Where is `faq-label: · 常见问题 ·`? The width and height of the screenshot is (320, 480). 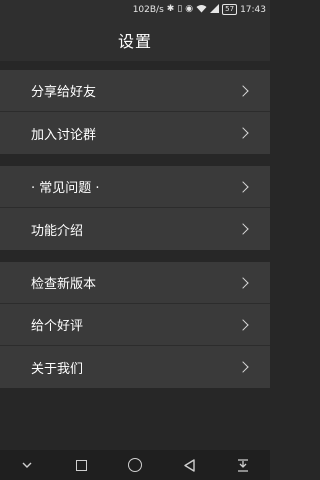
faq-label: · 常见问题 · is located at coordinates (65, 188).